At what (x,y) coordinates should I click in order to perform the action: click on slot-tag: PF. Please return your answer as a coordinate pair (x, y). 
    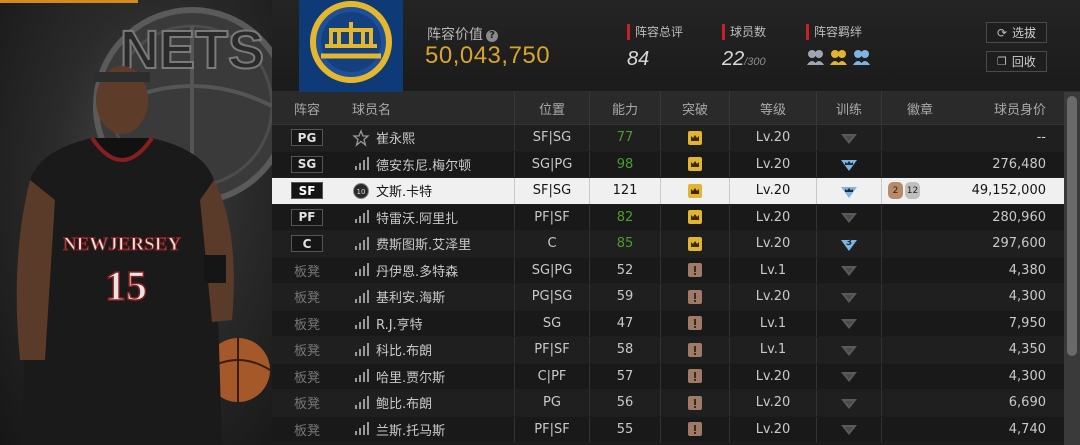
    Looking at the image, I should click on (307, 217).